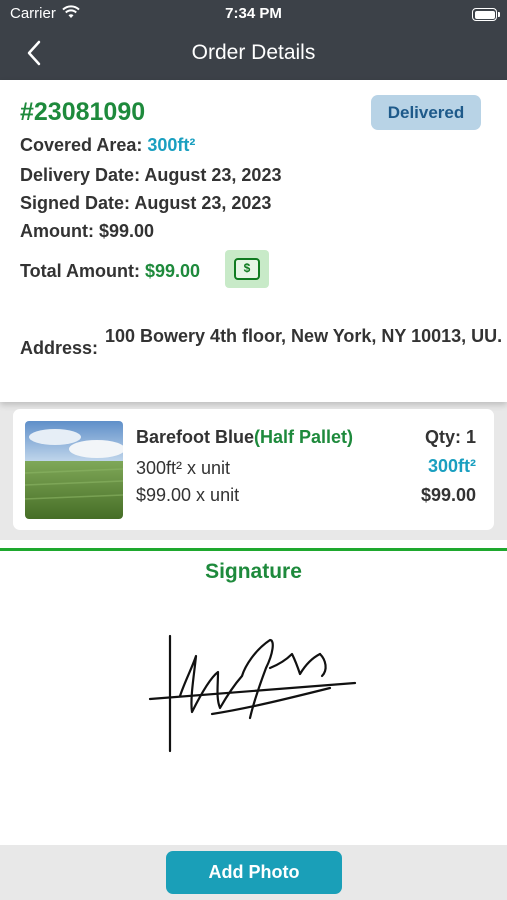 This screenshot has width=507, height=900. I want to click on delivery-date-value: August 23, 2023, so click(213, 175).